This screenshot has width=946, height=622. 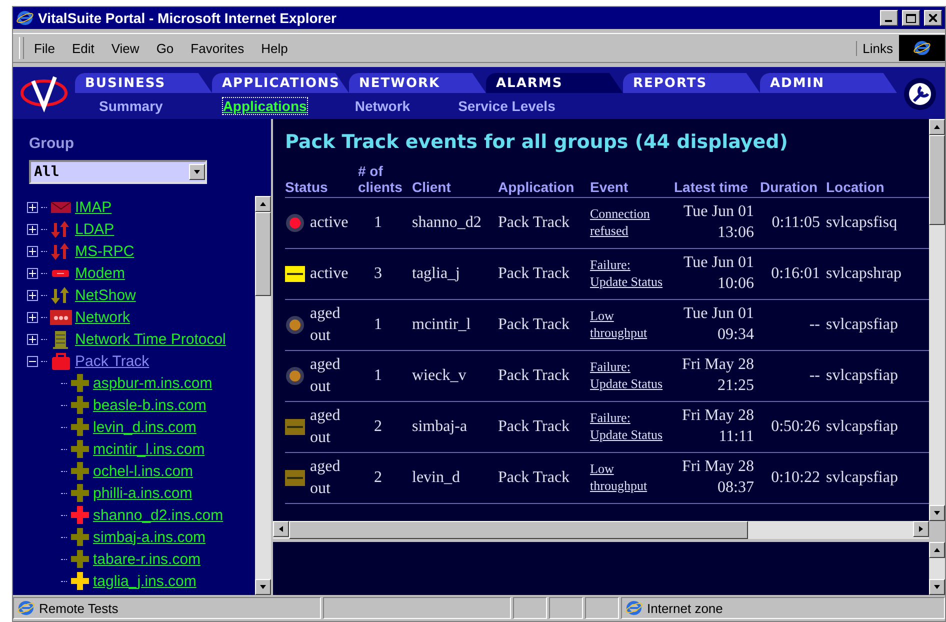 I want to click on time-cell-text: Fri May 28 08:37, so click(x=718, y=477).